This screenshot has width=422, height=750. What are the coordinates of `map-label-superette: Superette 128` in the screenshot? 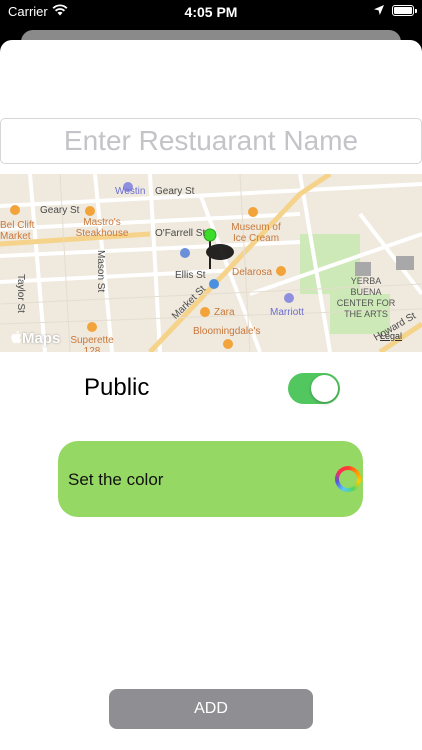 It's located at (92, 343).